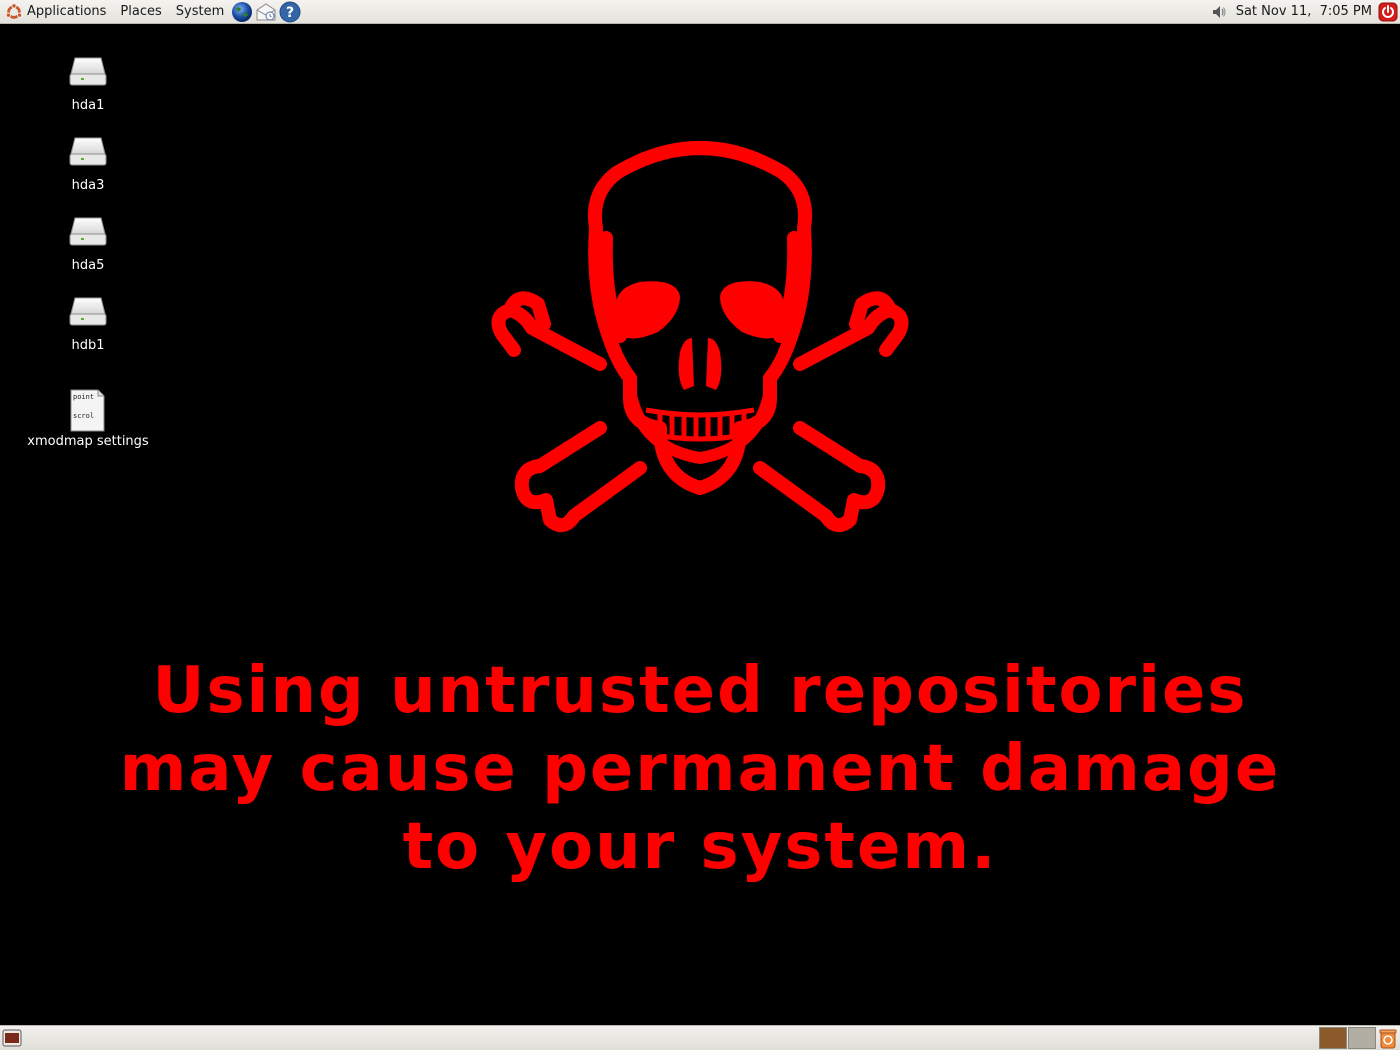 This screenshot has width=1400, height=1050. Describe the element at coordinates (700, 691) in the screenshot. I see `warning-line: Using untrusted repositories` at that location.